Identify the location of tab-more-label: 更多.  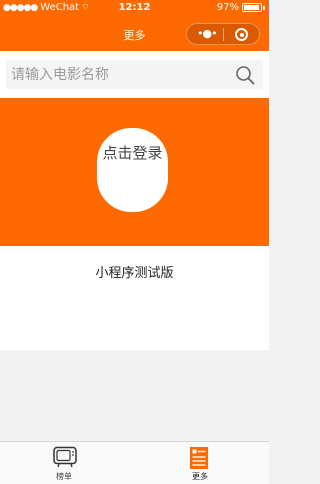
(200, 476).